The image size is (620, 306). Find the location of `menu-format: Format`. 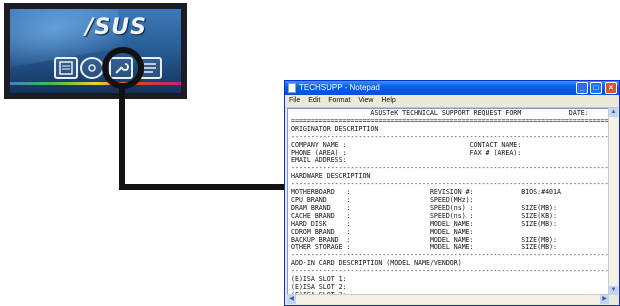

menu-format: Format is located at coordinates (339, 100).